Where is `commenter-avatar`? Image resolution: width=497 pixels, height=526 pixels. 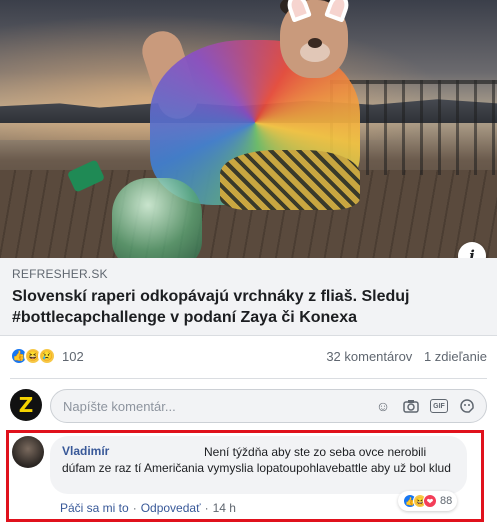 commenter-avatar is located at coordinates (28, 452).